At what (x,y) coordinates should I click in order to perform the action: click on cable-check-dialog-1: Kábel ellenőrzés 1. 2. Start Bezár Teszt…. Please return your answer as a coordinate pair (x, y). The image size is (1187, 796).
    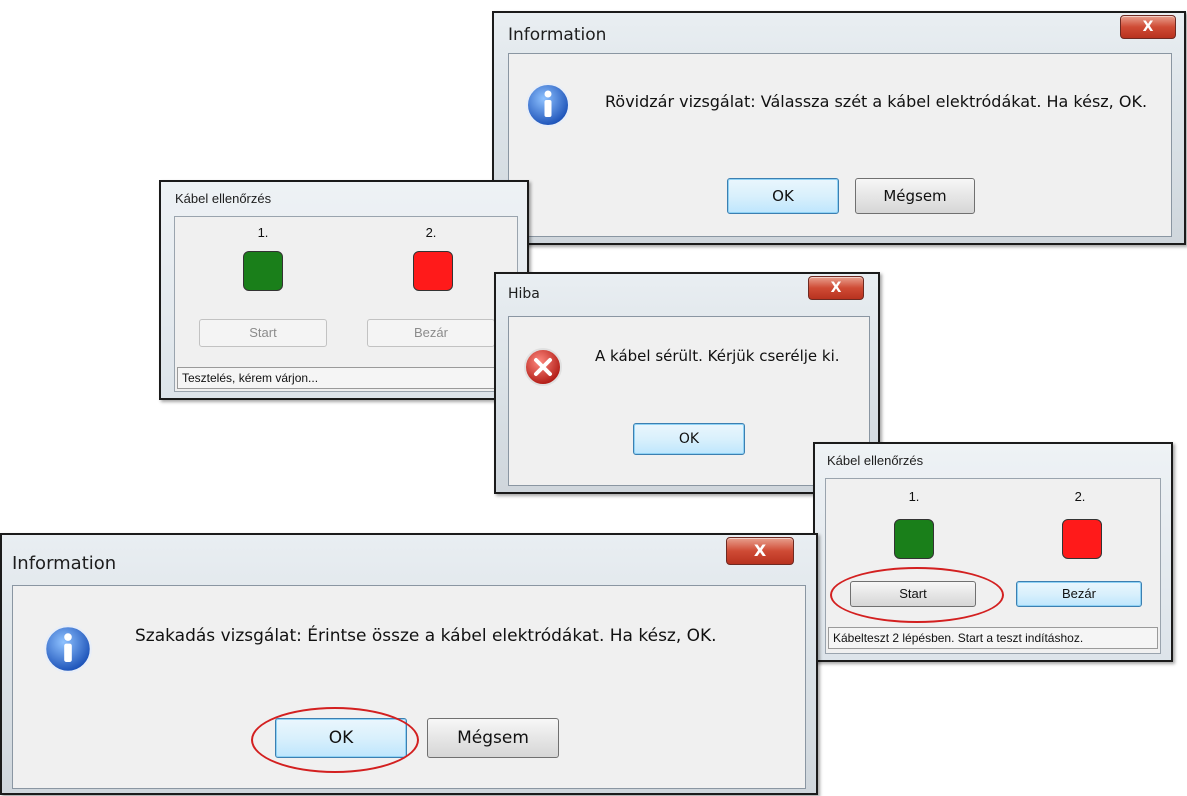
    Looking at the image, I should click on (344, 290).